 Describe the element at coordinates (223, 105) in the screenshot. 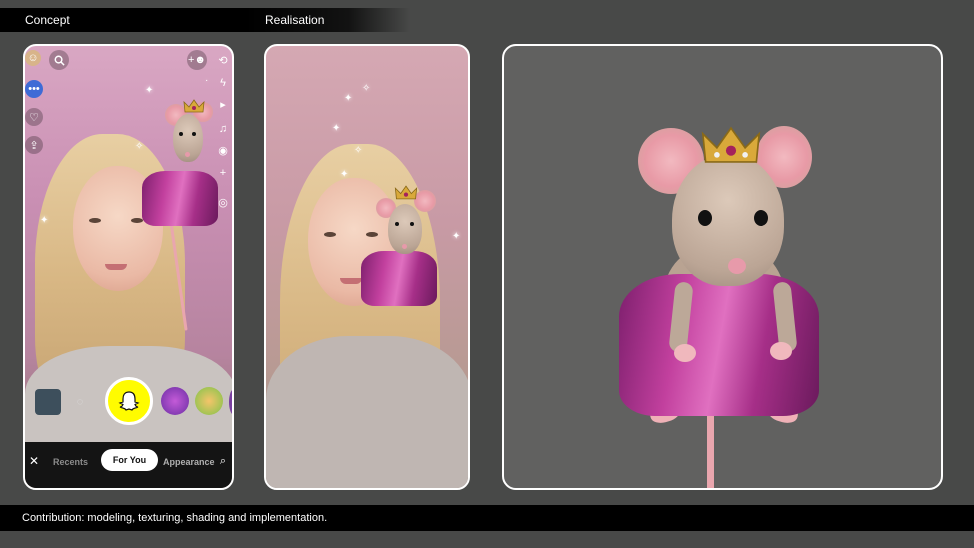

I see `video-icon: ▸` at that location.